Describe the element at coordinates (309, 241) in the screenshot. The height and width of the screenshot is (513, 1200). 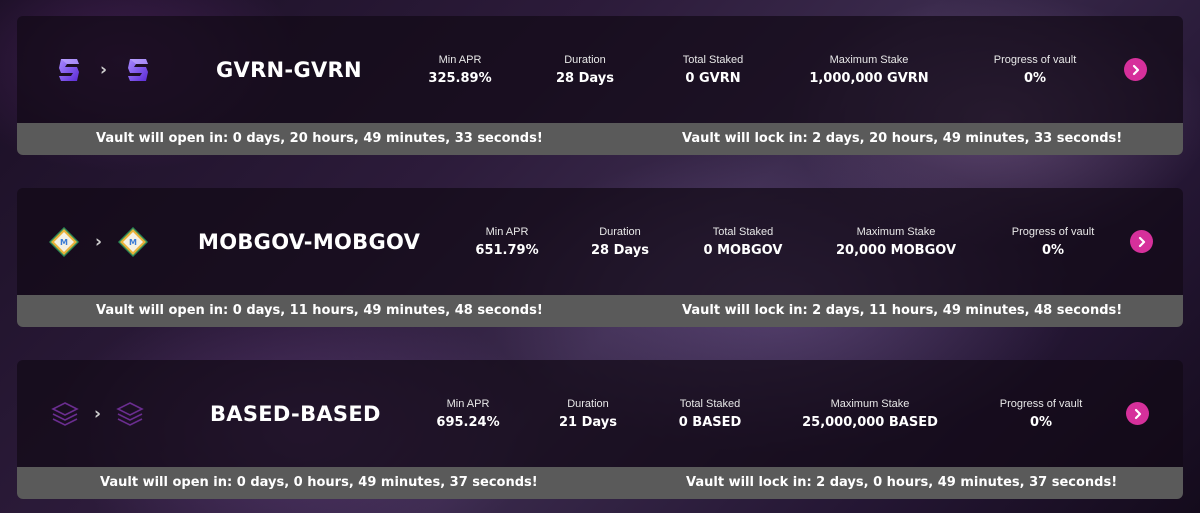
I see `vault-title: MOBGOV-MOBGOV` at that location.